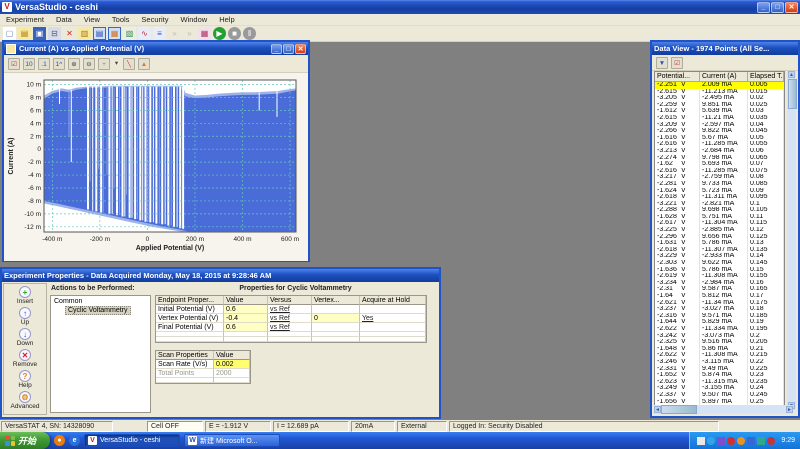  I want to click on table-row: -3.221 V -2.821 mA 0.1, so click(719, 204).